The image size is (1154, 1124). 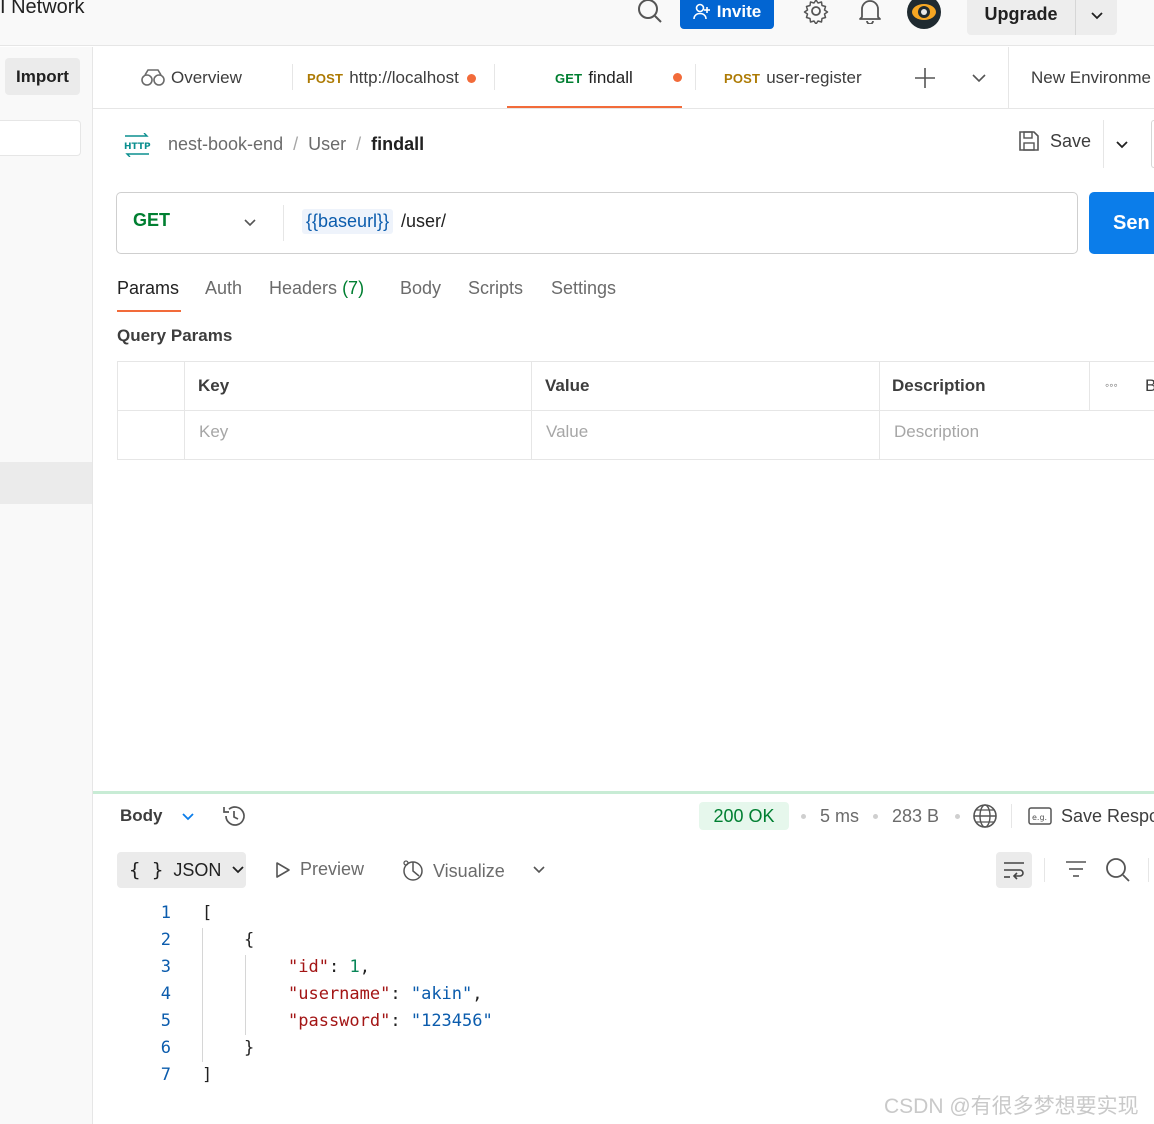 I want to click on line-number: 6, so click(x=165, y=1048).